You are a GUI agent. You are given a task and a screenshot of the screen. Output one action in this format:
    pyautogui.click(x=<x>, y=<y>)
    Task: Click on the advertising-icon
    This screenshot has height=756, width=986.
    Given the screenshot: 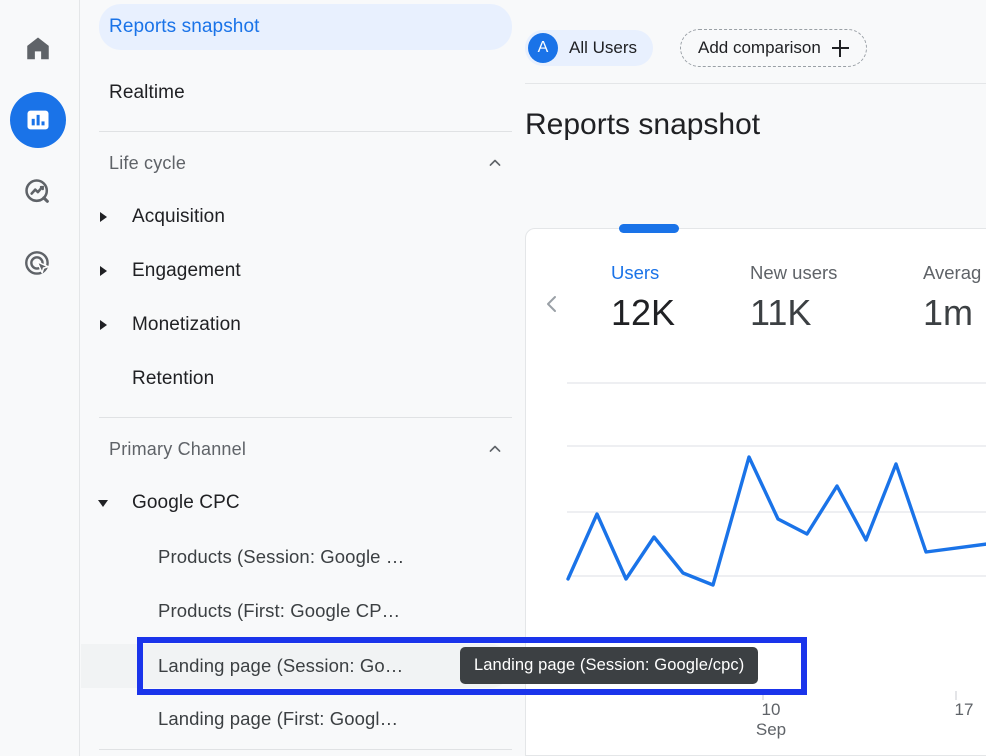 What is the action you would take?
    pyautogui.click(x=38, y=264)
    